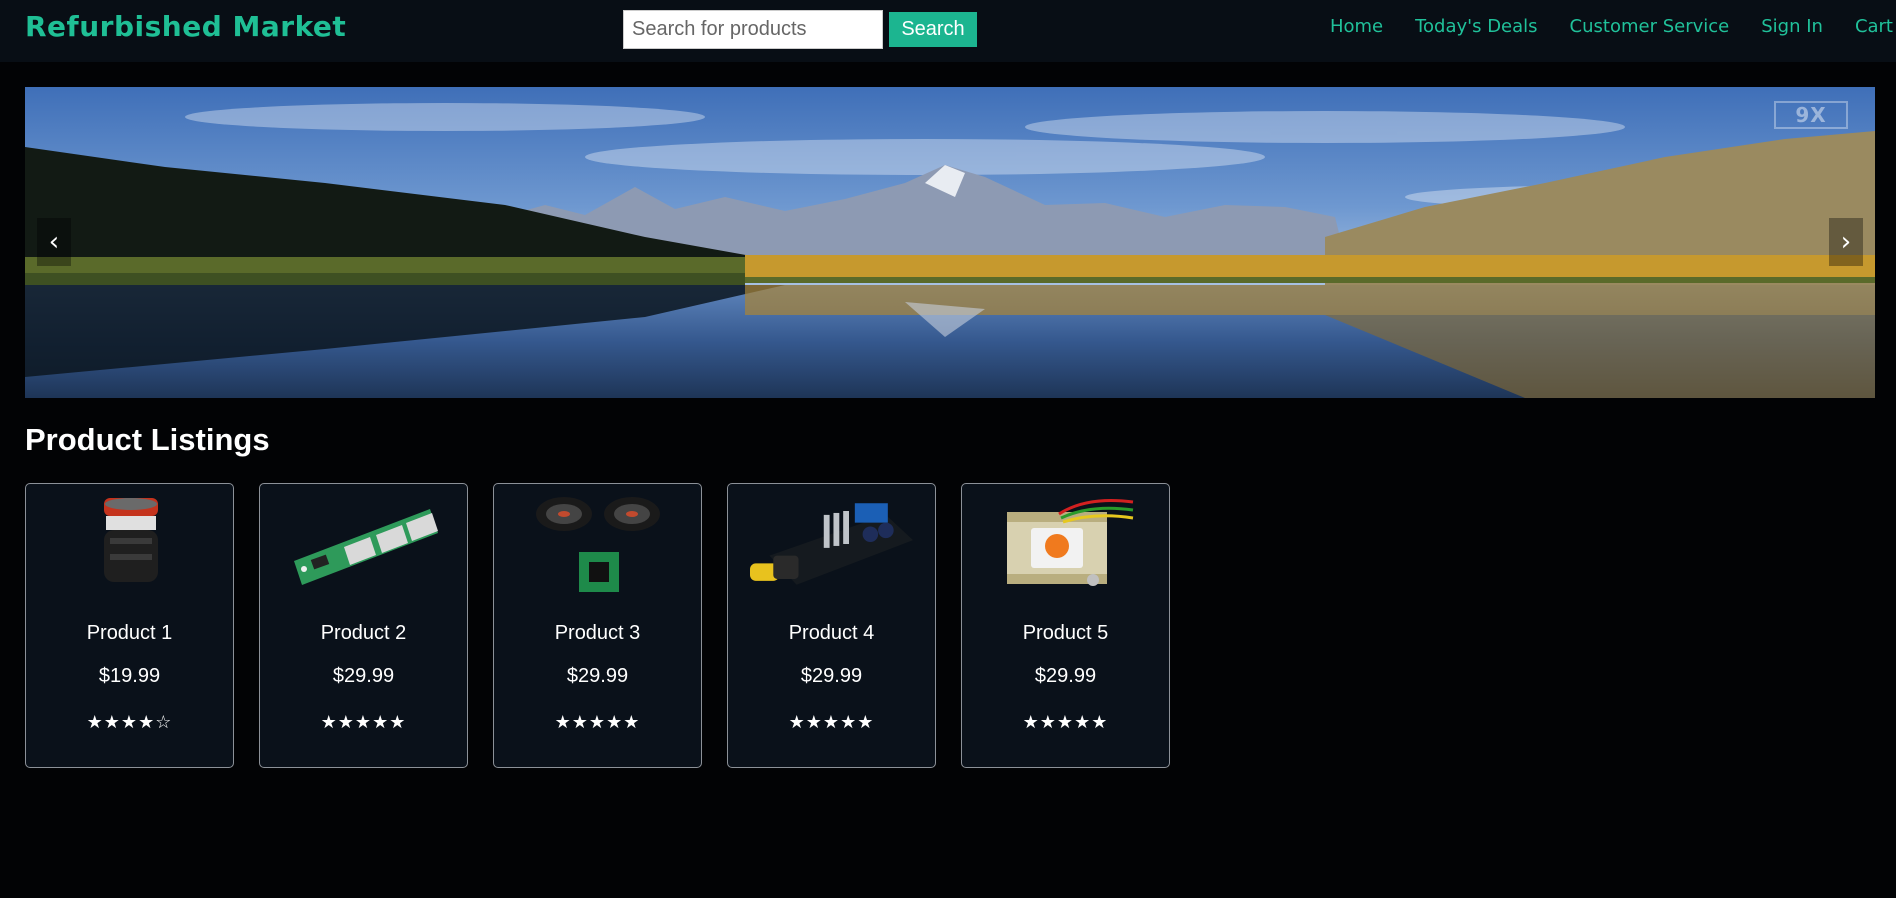 This screenshot has width=1896, height=898. I want to click on search-button: Search, so click(933, 29).